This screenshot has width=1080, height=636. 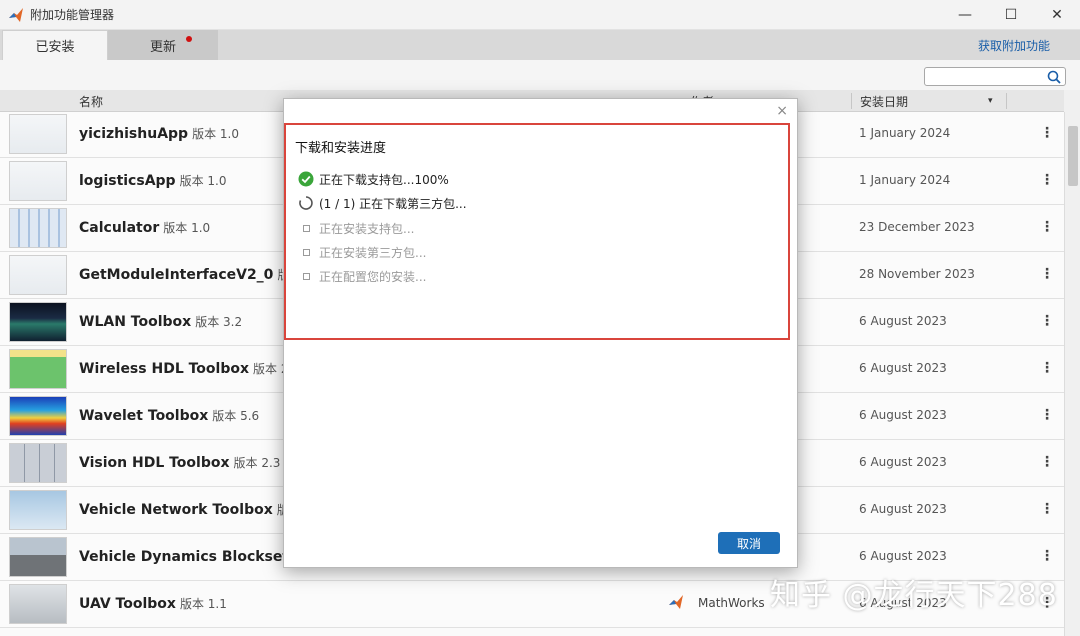 I want to click on addon-version: 版本 5.6, so click(x=236, y=416).